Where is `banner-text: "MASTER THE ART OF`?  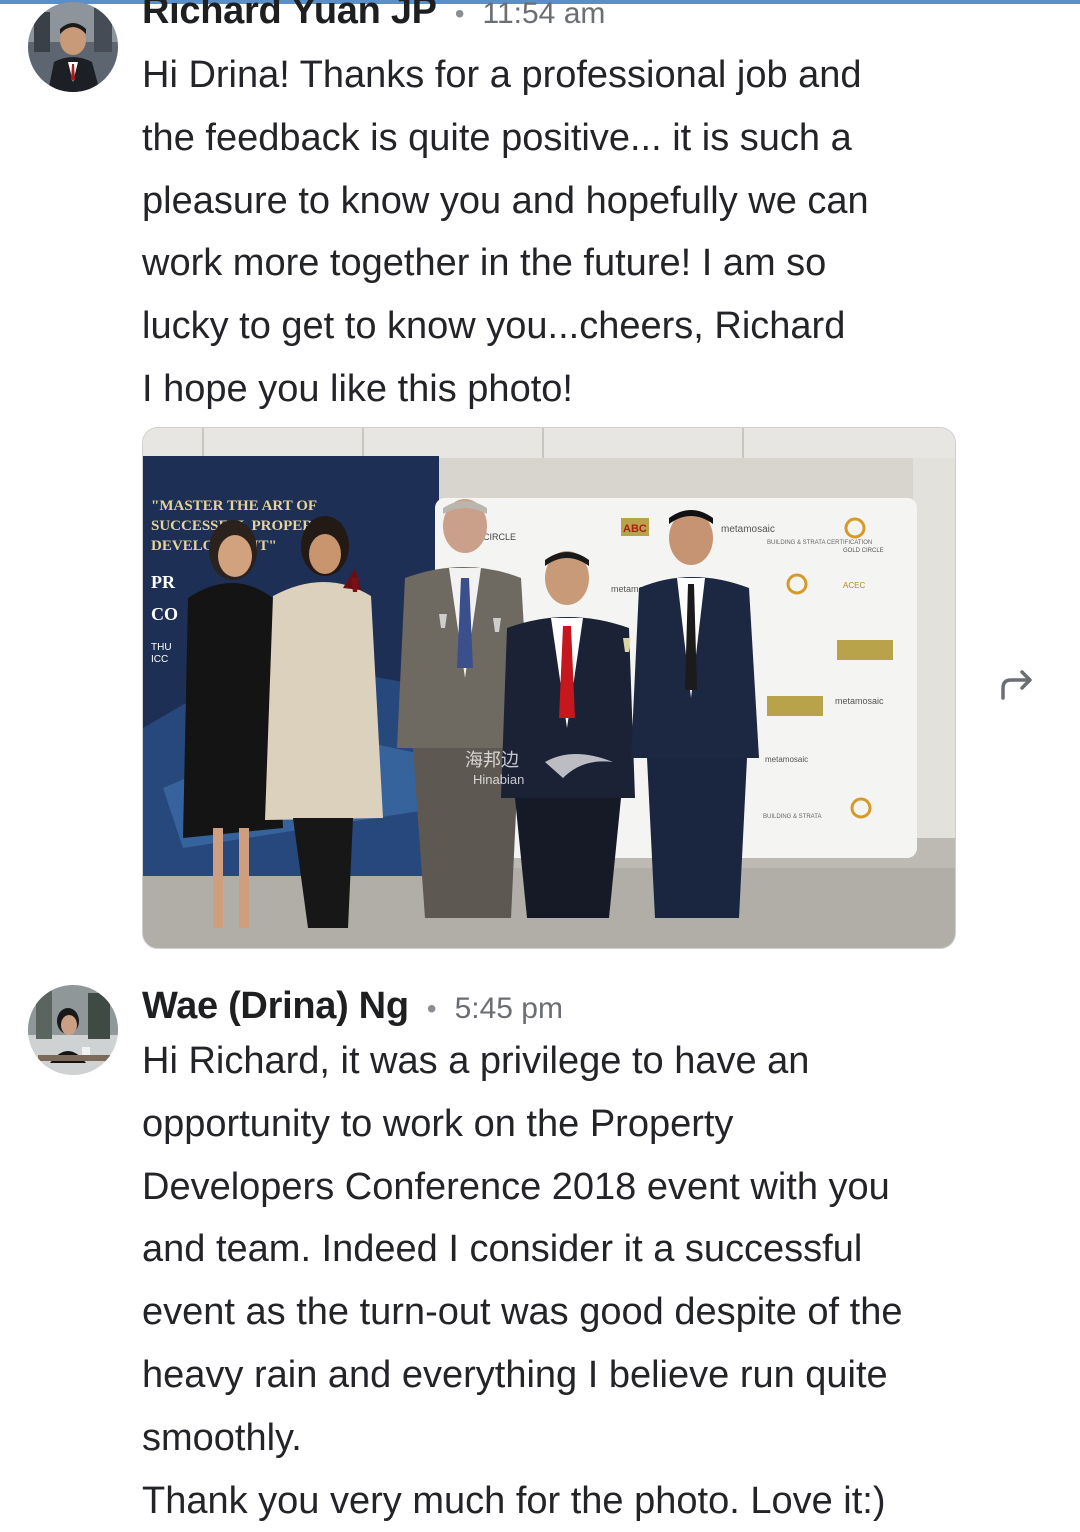 banner-text: "MASTER THE ART OF is located at coordinates (234, 506).